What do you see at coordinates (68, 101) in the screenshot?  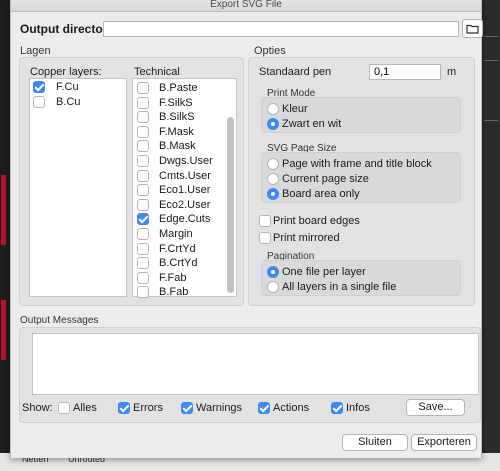 I see `copper-layer-label: B.Cu` at bounding box center [68, 101].